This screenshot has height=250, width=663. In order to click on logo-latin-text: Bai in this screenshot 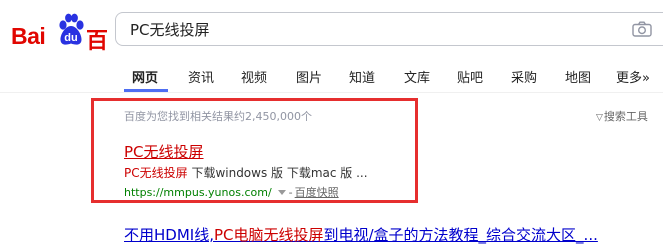, I will do `click(28, 36)`.